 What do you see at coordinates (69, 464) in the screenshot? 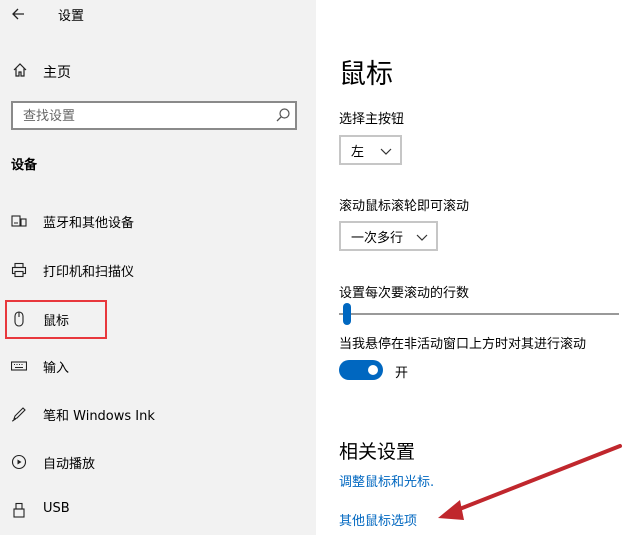
I see `sidebar-item-label: 自动播放` at bounding box center [69, 464].